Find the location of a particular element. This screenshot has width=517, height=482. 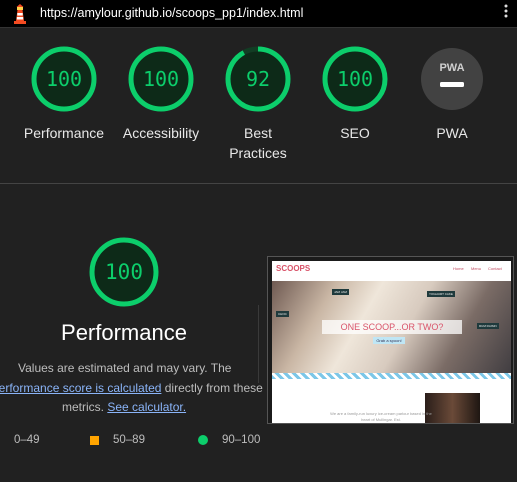

gauge-label-accessibility: Accessibility is located at coordinates (161, 133).